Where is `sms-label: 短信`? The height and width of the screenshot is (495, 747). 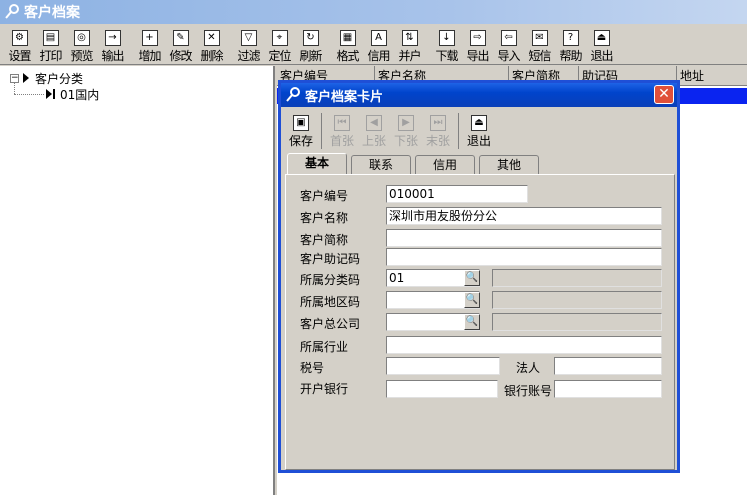 sms-label: 短信 is located at coordinates (539, 56).